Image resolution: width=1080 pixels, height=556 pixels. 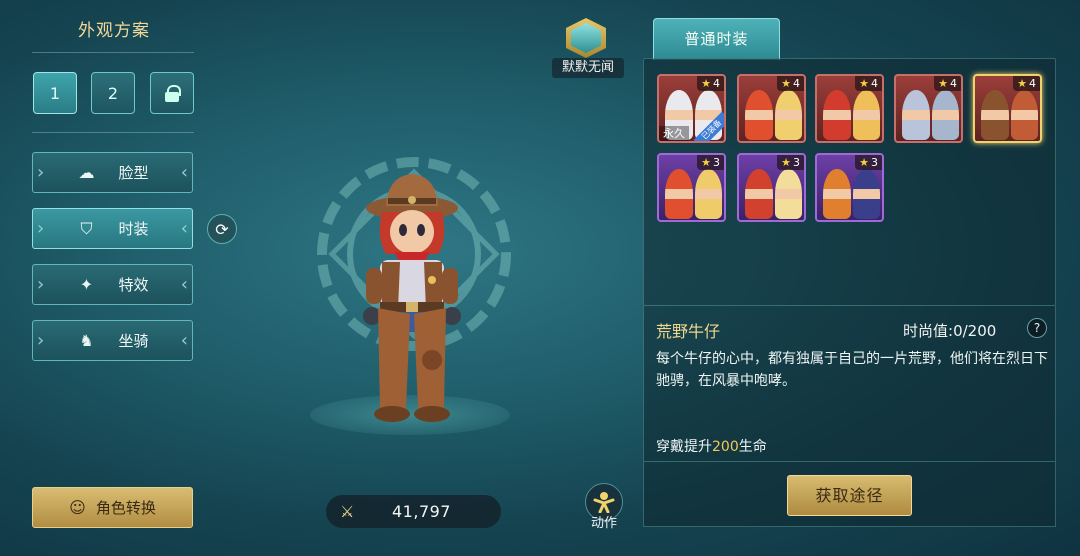 I want to click on menu-label: 坐骑, so click(x=133, y=341).